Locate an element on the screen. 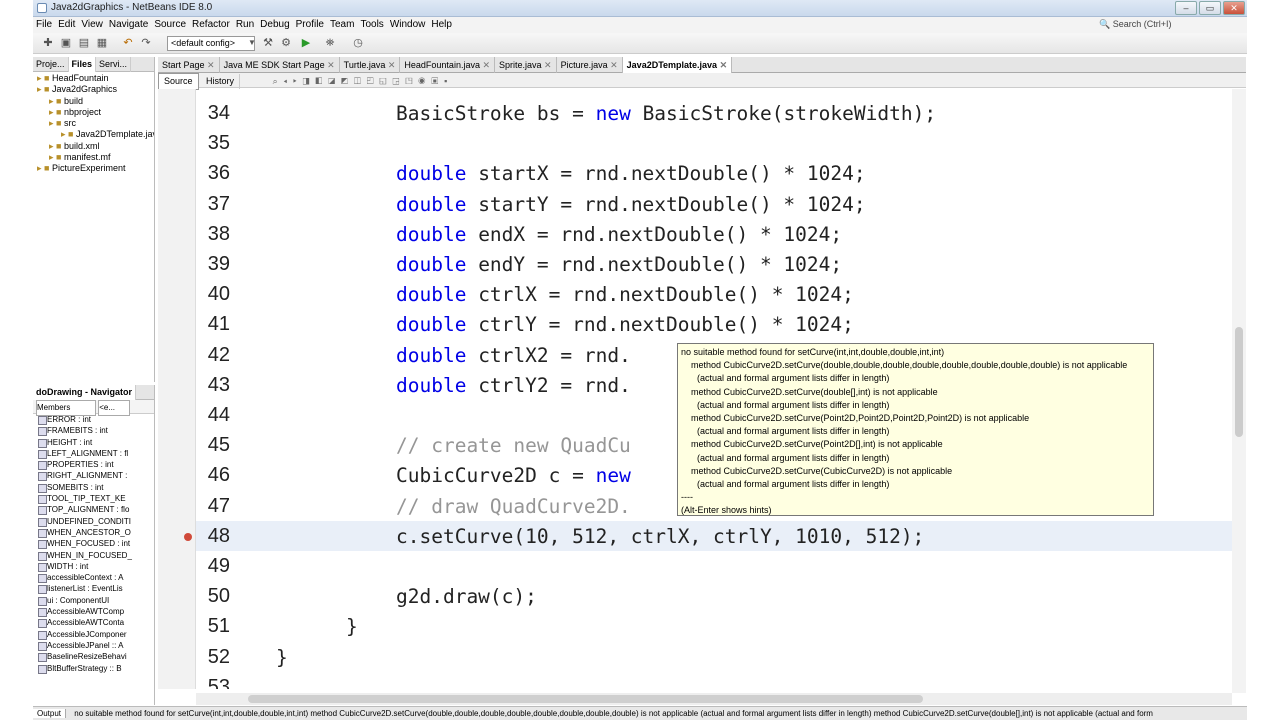 This screenshot has width=1280, height=720. vertical-scrollbar is located at coordinates (1239, 391).